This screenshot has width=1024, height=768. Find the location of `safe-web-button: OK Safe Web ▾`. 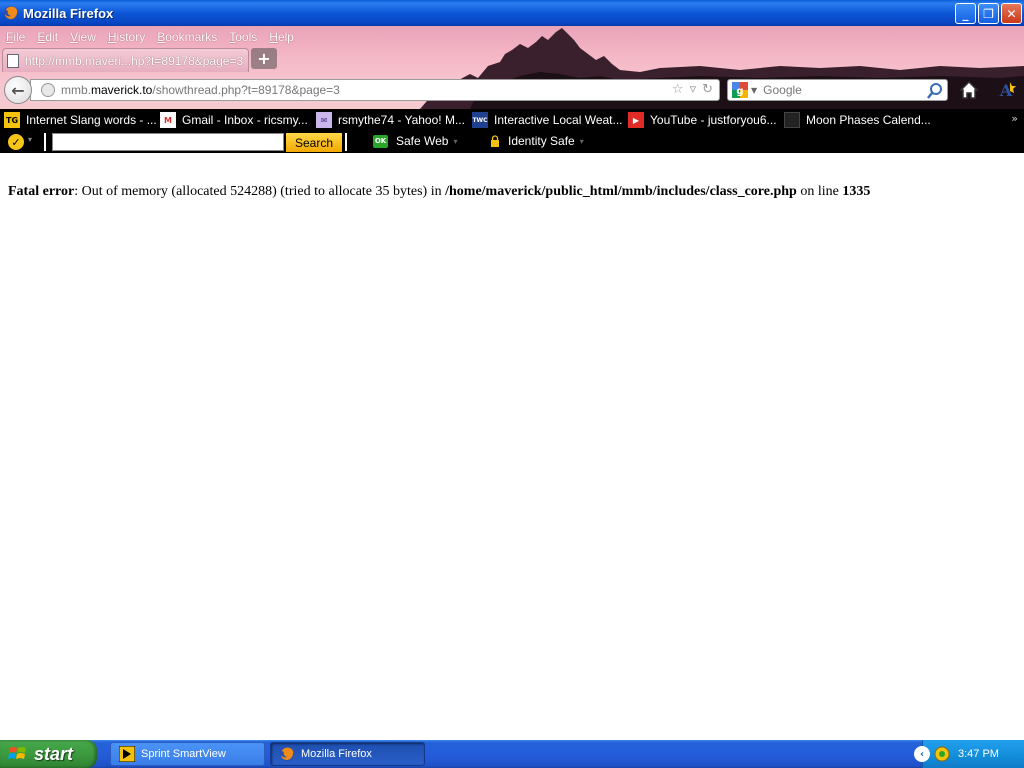

safe-web-button: OK Safe Web ▾ is located at coordinates (415, 141).